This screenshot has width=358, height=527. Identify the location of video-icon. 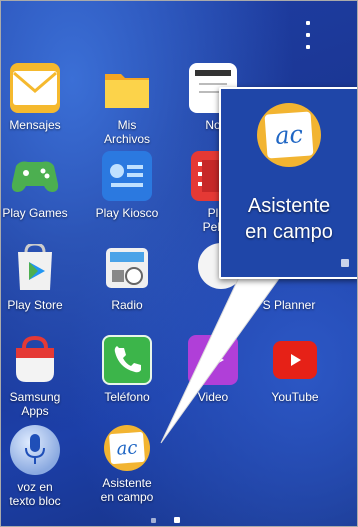
(213, 360).